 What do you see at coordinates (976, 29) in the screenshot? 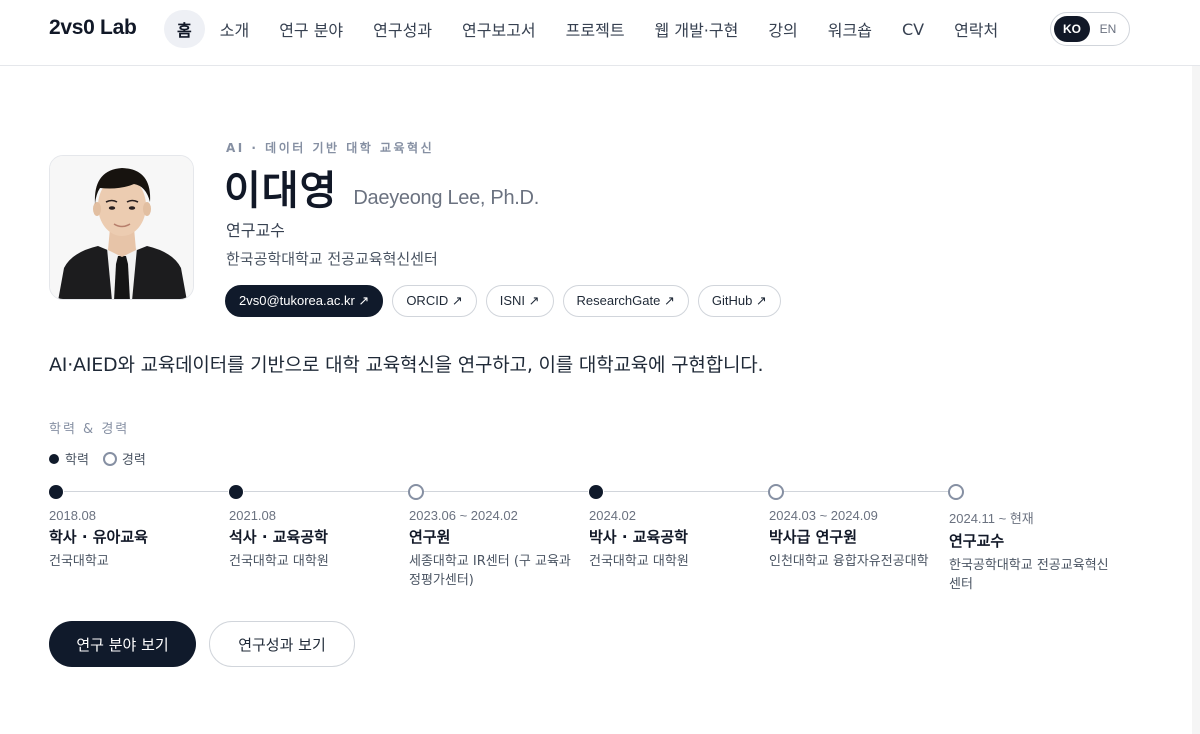
I see `nav-item-contact: 연락처` at bounding box center [976, 29].